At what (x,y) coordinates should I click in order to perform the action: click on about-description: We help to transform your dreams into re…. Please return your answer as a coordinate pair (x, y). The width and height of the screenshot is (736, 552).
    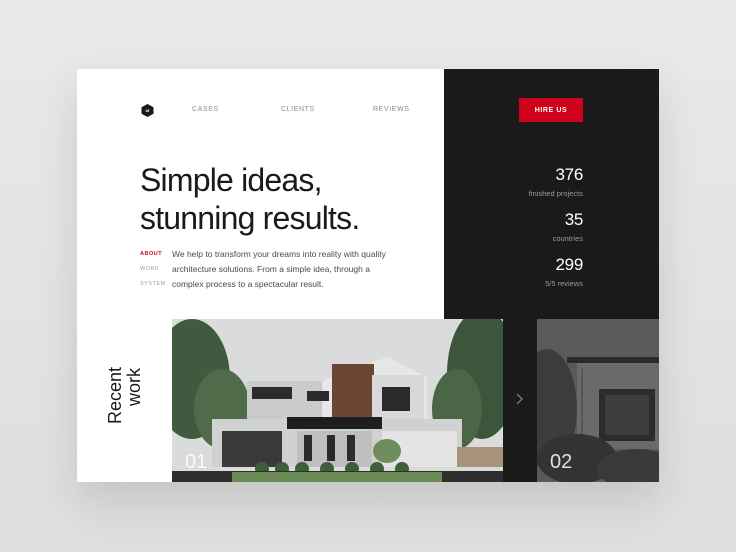
    Looking at the image, I should click on (279, 269).